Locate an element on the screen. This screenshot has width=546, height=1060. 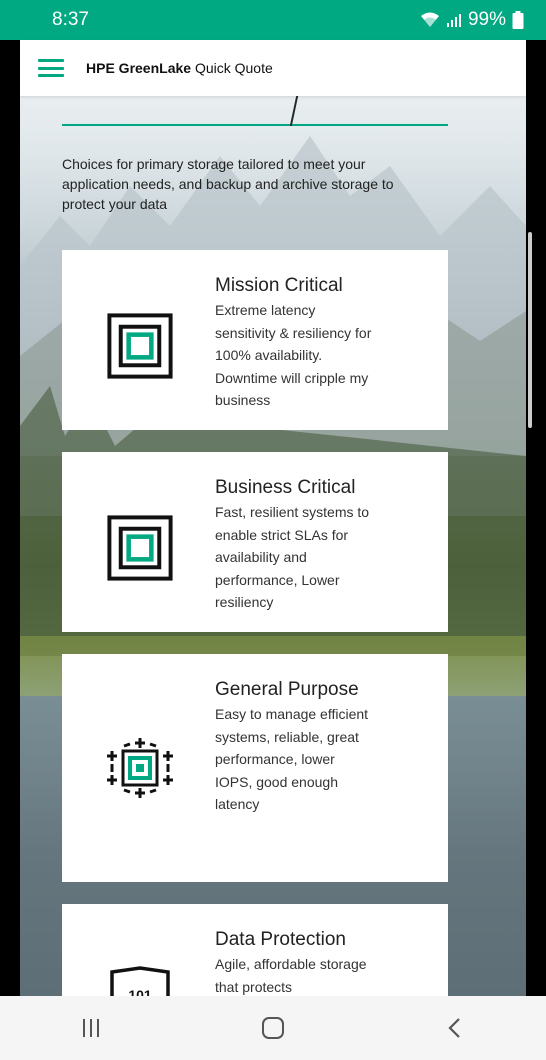
battery-icon is located at coordinates (518, 20).